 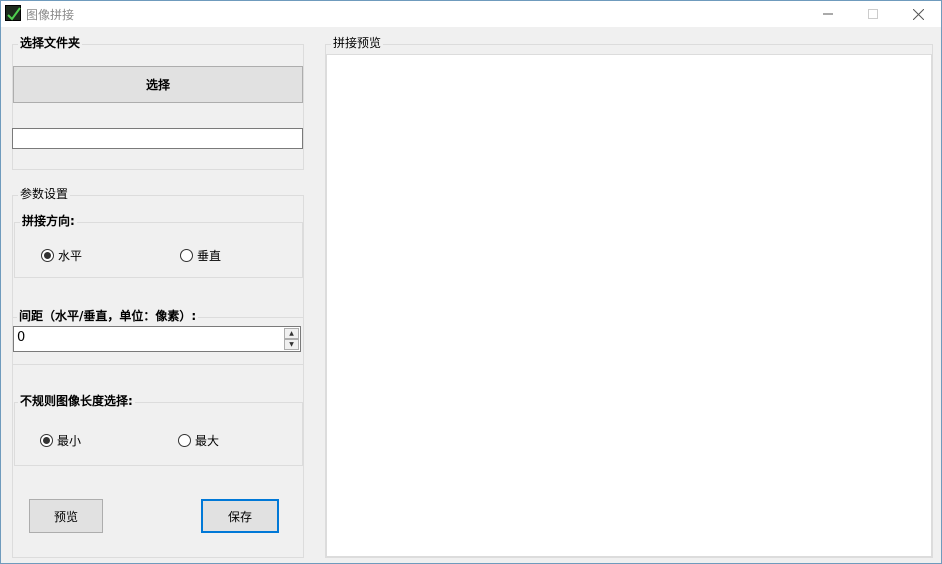 I want to click on radio-vertical: 垂直, so click(x=200, y=255).